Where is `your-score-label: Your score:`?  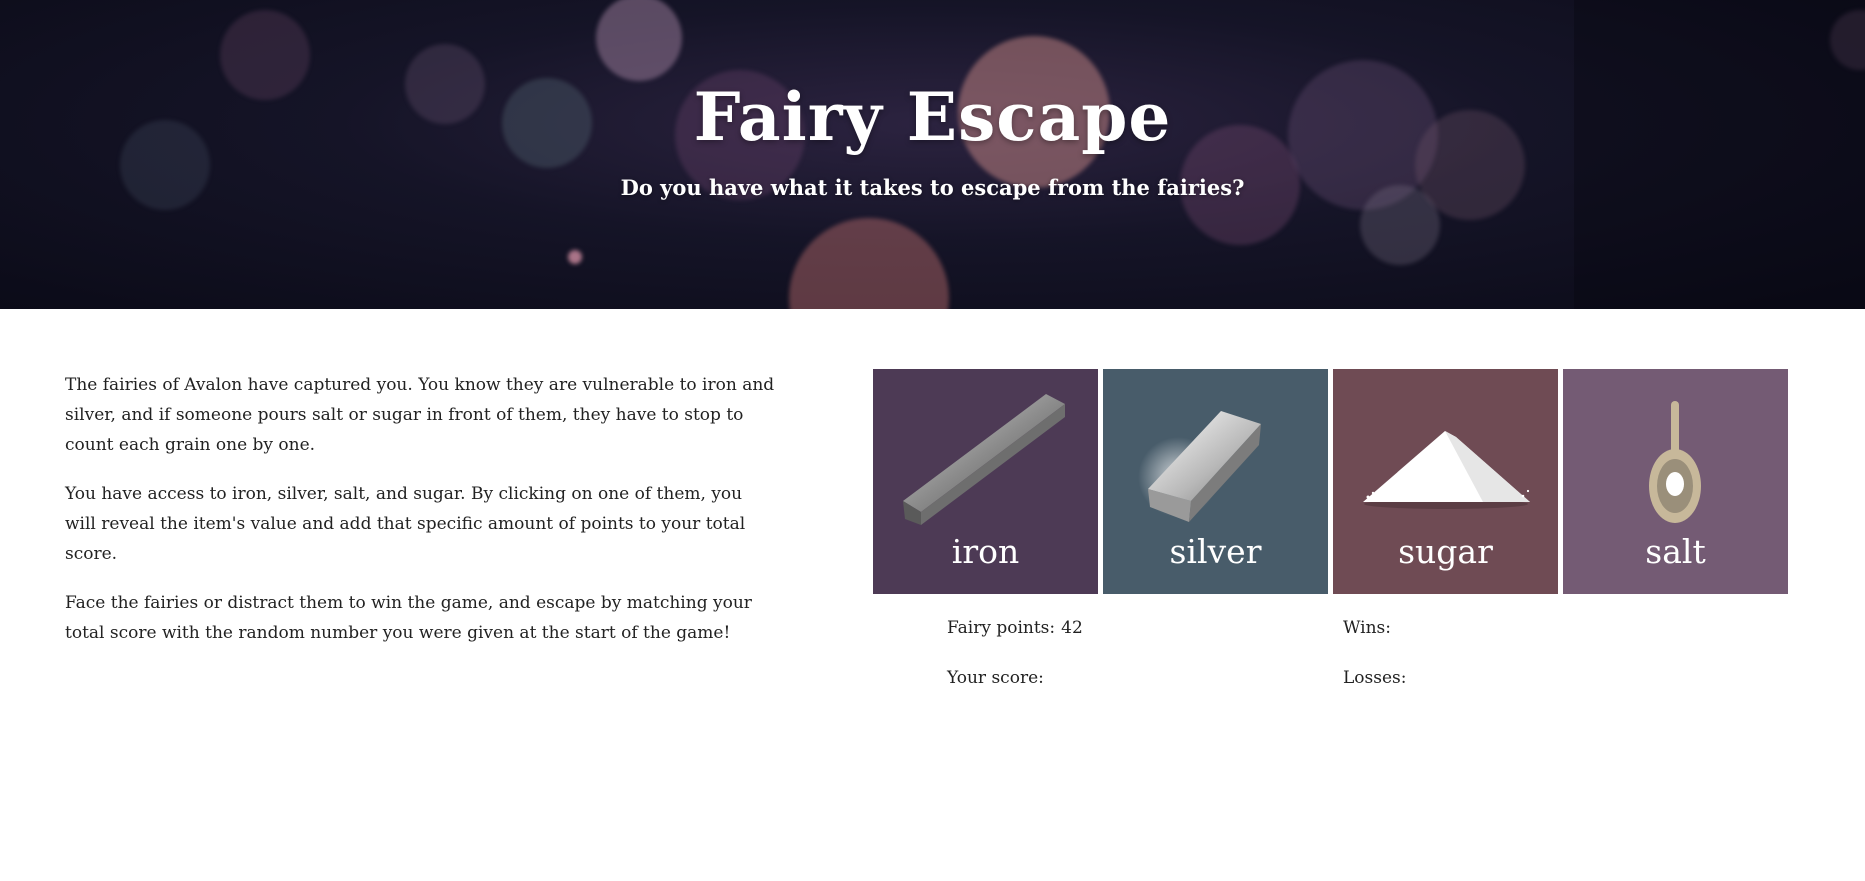 your-score-label: Your score: is located at coordinates (995, 678).